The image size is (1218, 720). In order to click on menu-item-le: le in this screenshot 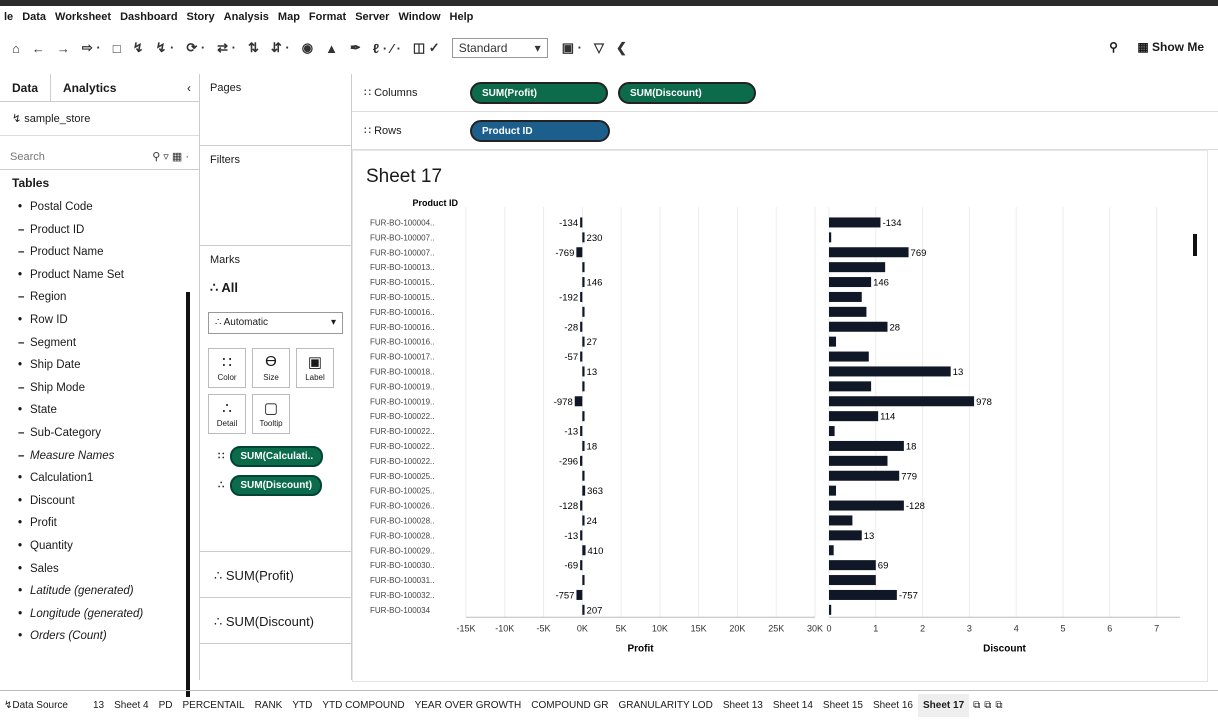, I will do `click(8, 17)`.